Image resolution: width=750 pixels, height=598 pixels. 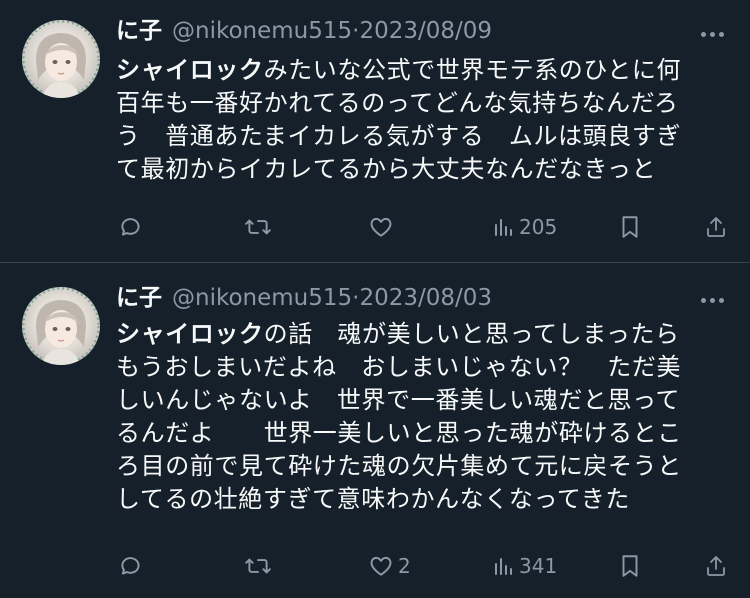 I want to click on tweet-date: 2023/08/03, so click(x=425, y=298).